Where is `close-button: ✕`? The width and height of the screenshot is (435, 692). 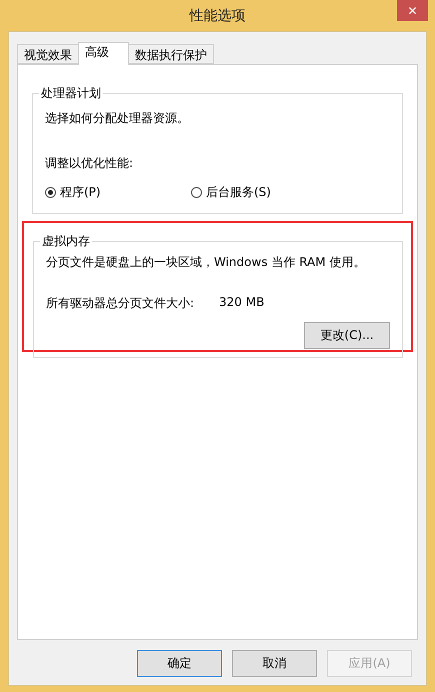
close-button: ✕ is located at coordinates (412, 10).